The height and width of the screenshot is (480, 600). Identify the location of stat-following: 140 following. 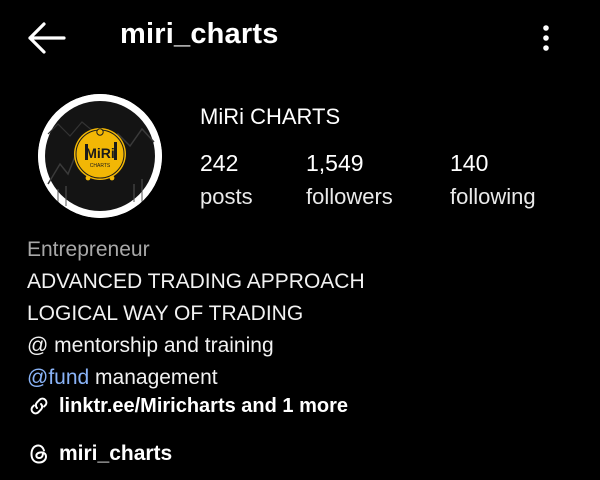
(493, 180).